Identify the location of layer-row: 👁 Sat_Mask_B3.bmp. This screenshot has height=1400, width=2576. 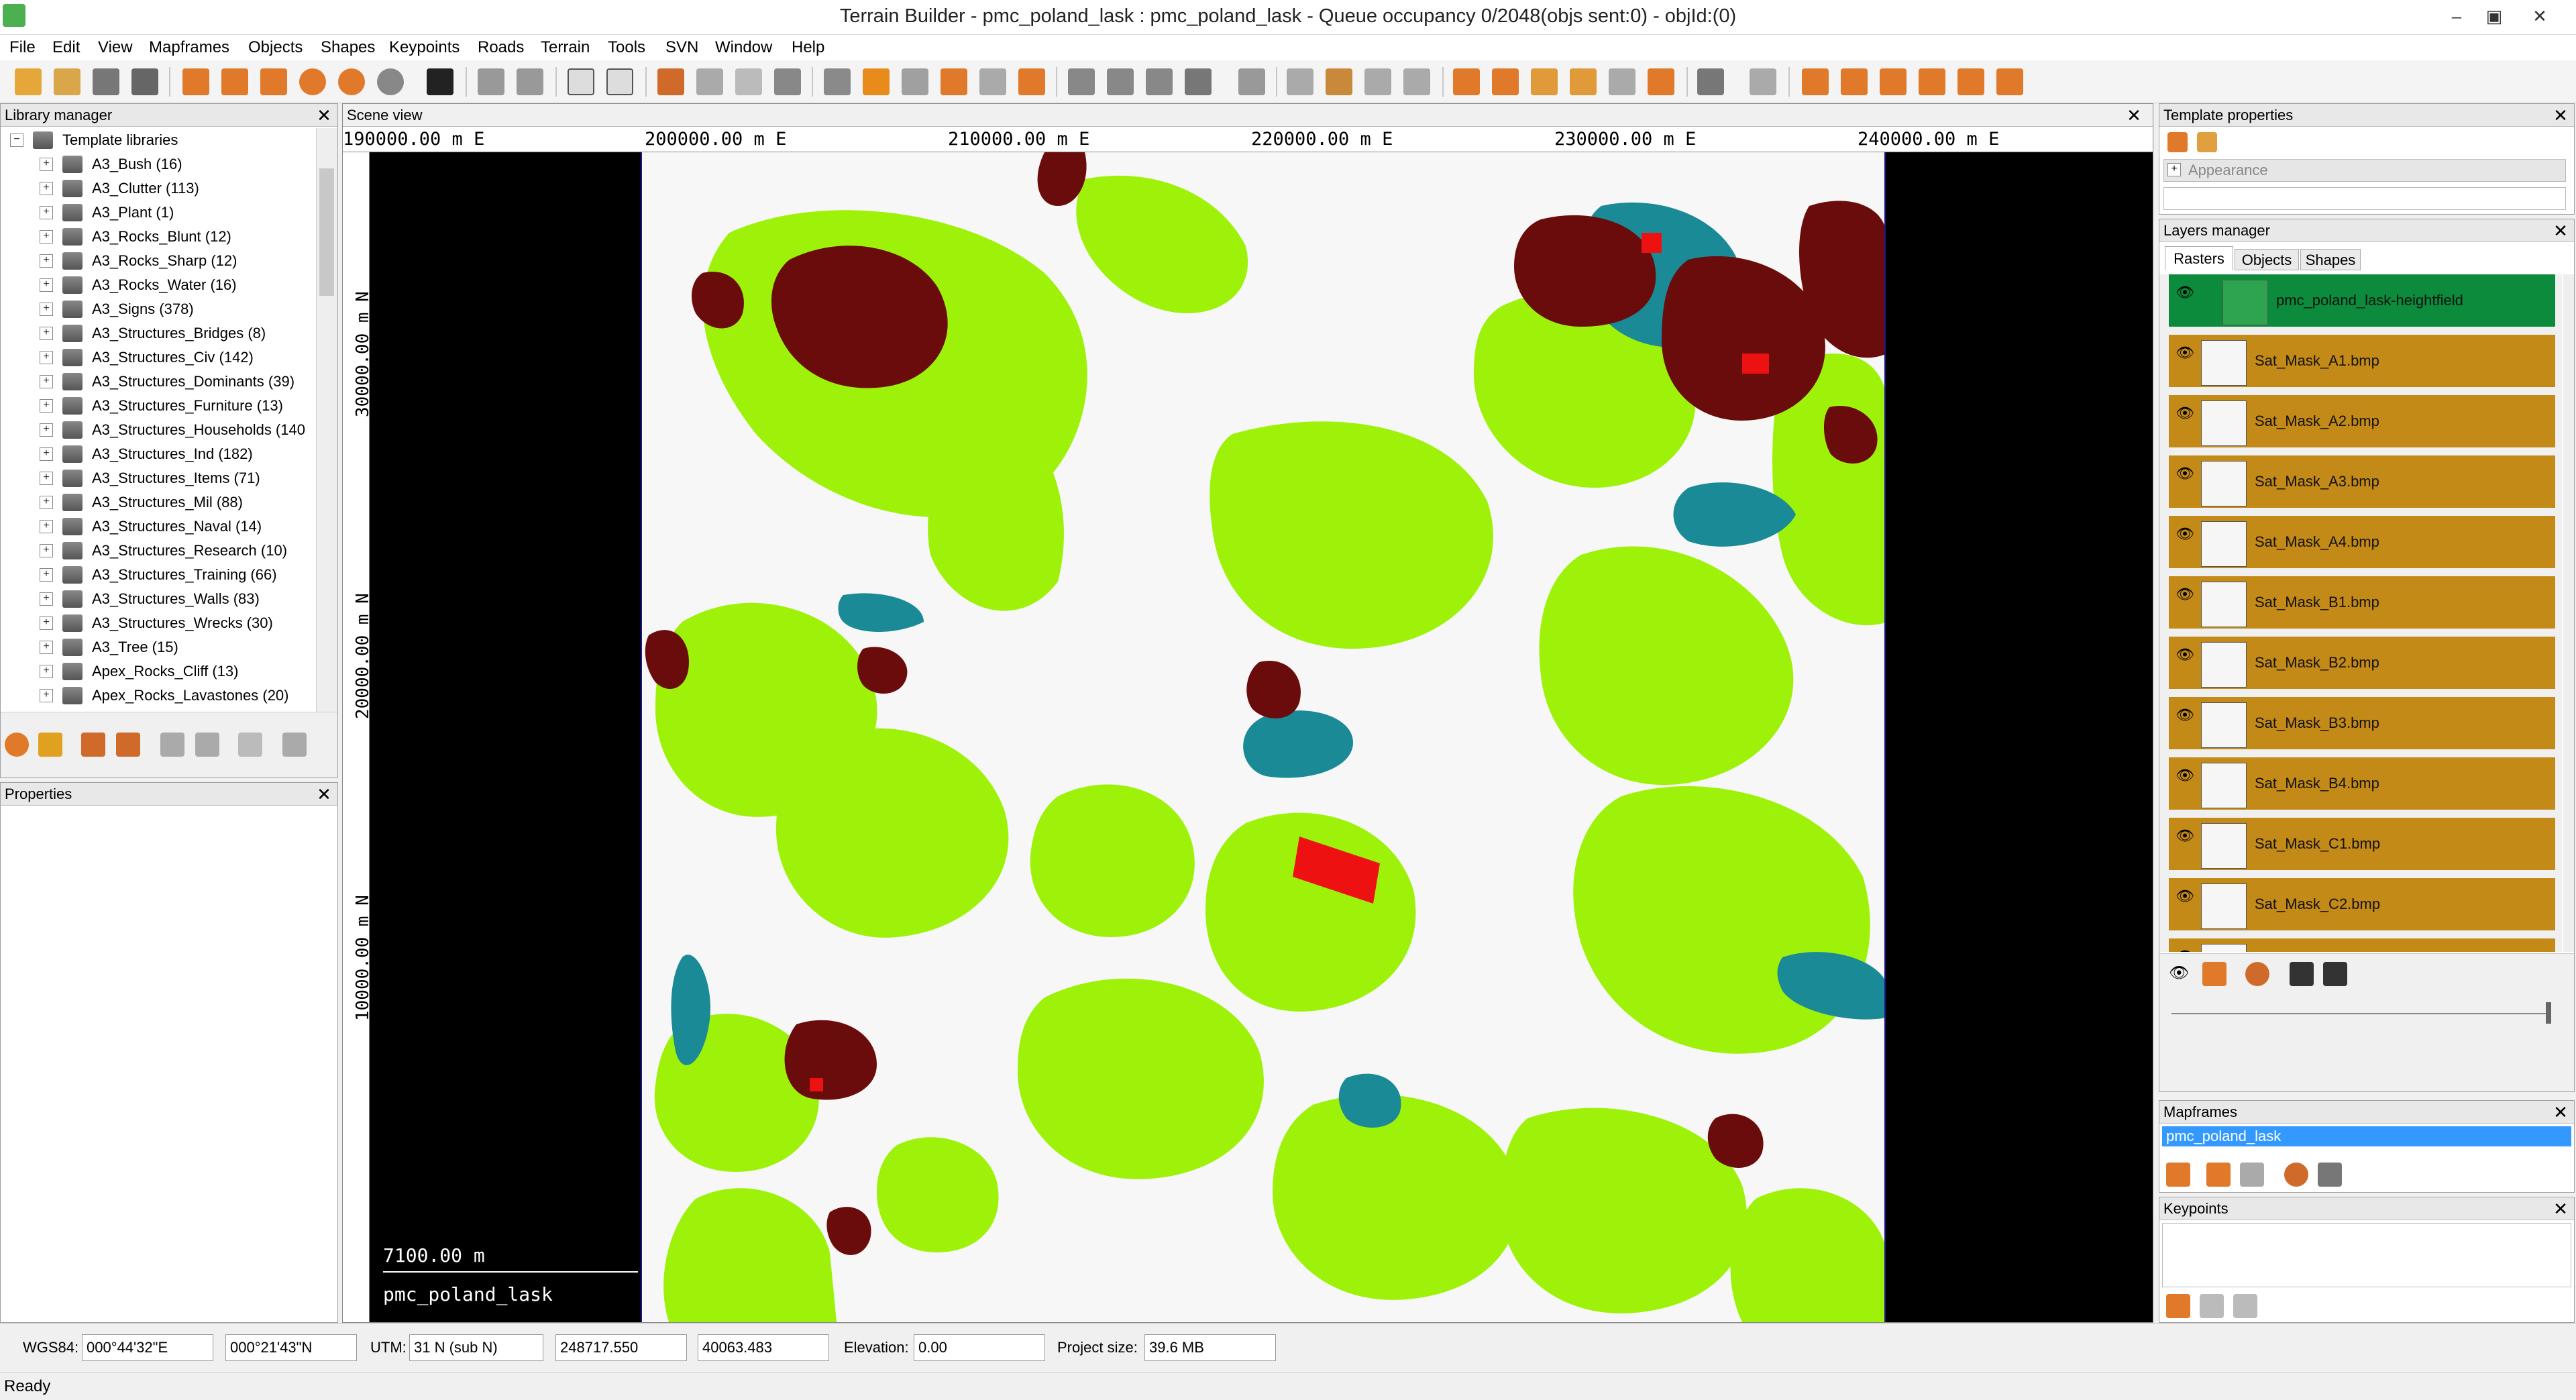
(2362, 725).